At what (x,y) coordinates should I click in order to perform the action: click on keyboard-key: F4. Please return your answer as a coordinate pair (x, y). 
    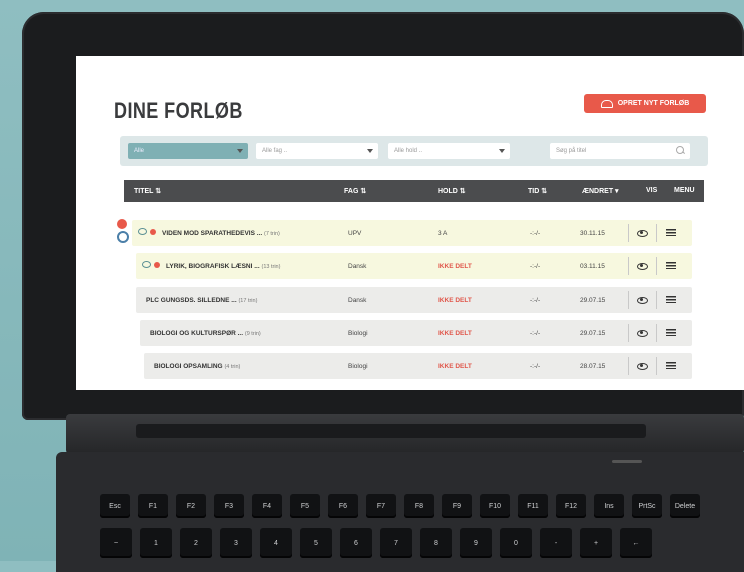
    Looking at the image, I should click on (267, 506).